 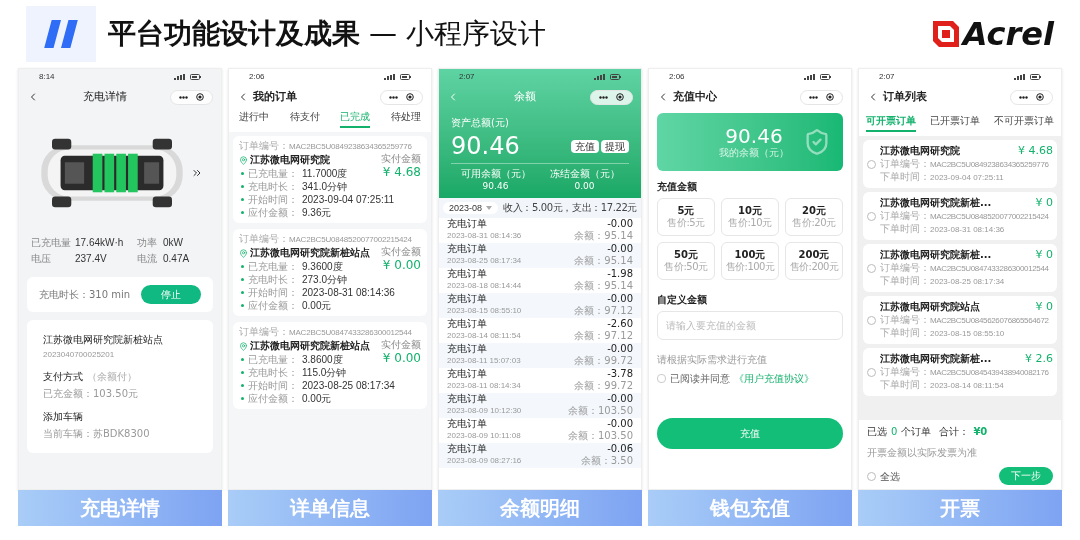 What do you see at coordinates (603, 310) in the screenshot?
I see `balance-text: 余额：97.12` at bounding box center [603, 310].